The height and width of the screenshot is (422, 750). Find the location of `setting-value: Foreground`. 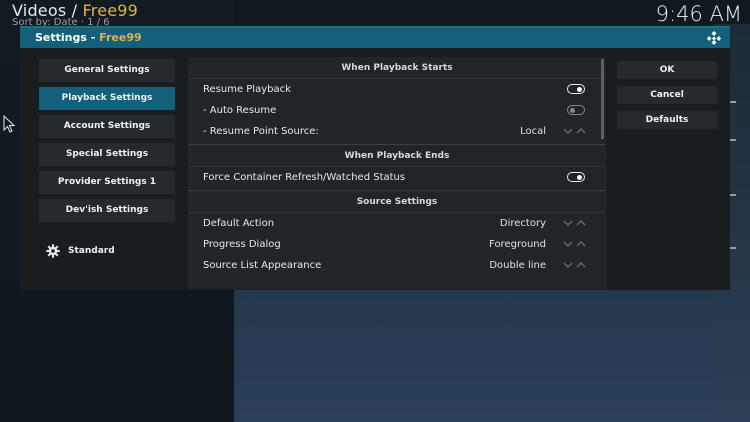

setting-value: Foreground is located at coordinates (517, 244).